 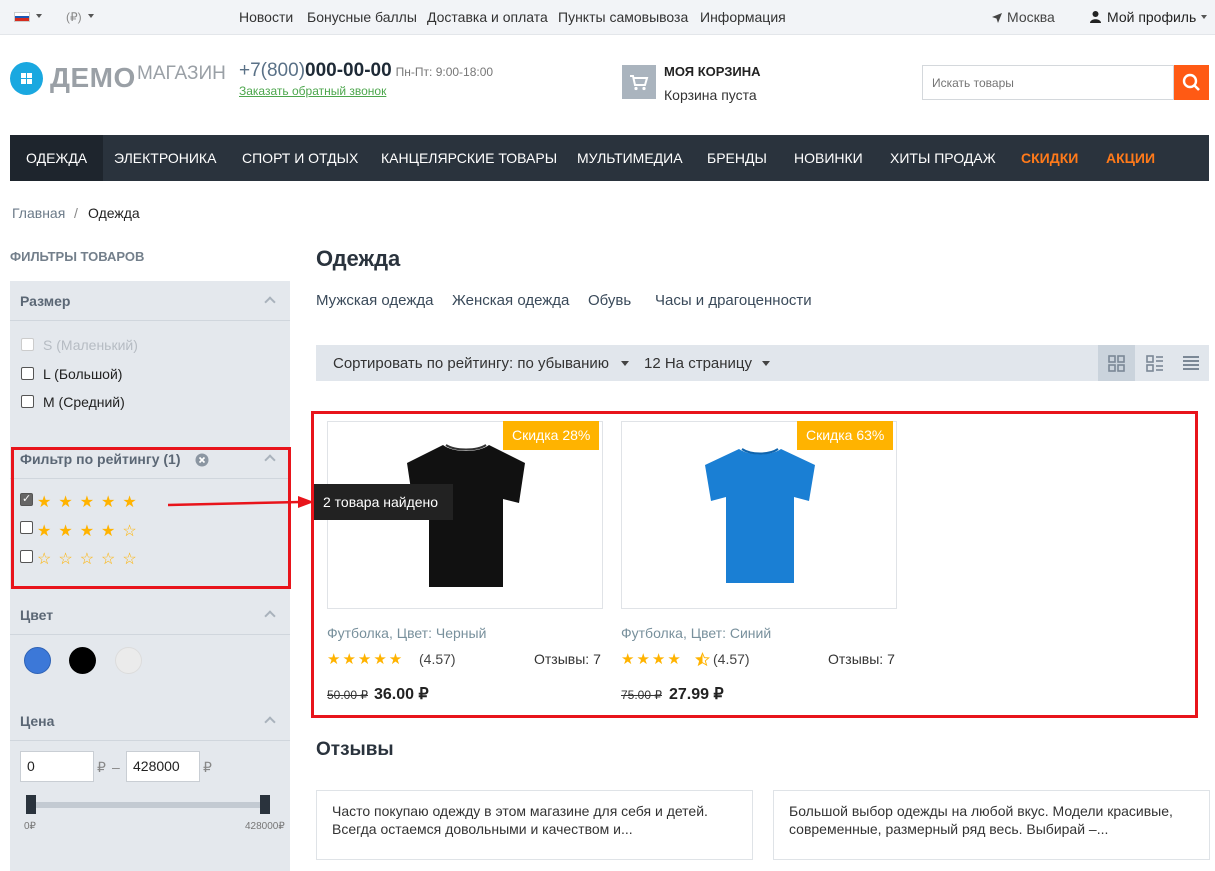 I want to click on top-link-delivery: Доставка и оплата, so click(x=487, y=17).